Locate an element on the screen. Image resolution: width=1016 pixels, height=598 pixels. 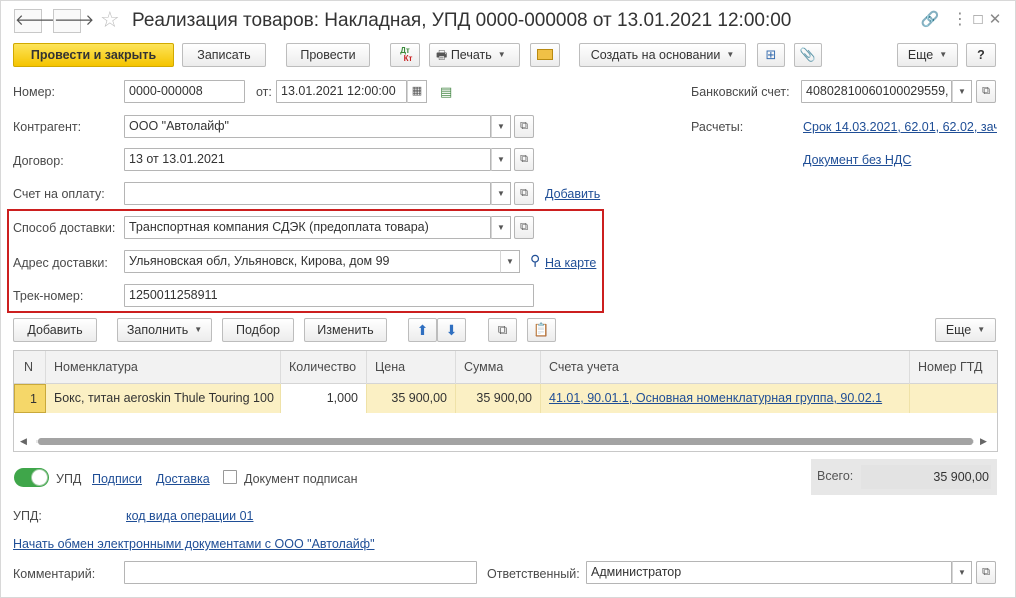
horizontal-scrollbar: ◀ ▶ is located at coordinates (505, 441).